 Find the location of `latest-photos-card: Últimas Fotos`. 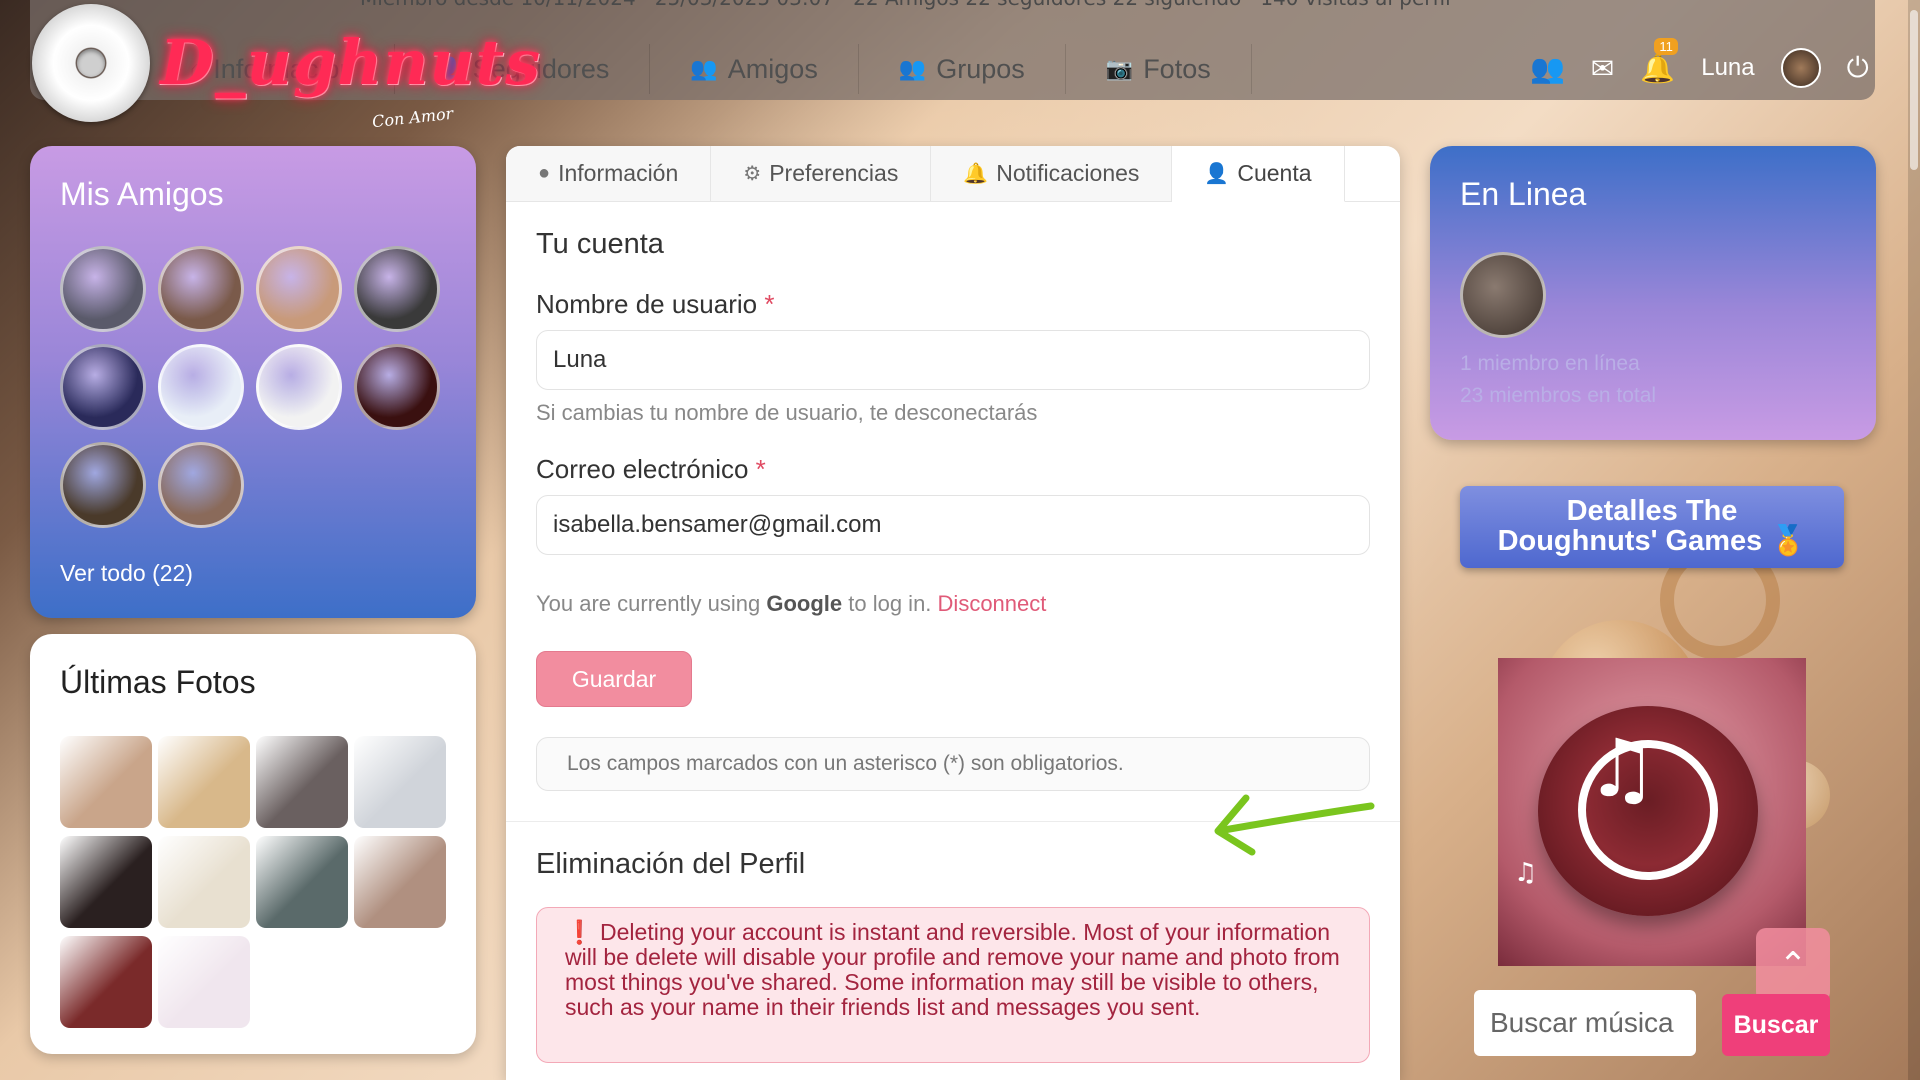

latest-photos-card: Últimas Fotos is located at coordinates (253, 844).